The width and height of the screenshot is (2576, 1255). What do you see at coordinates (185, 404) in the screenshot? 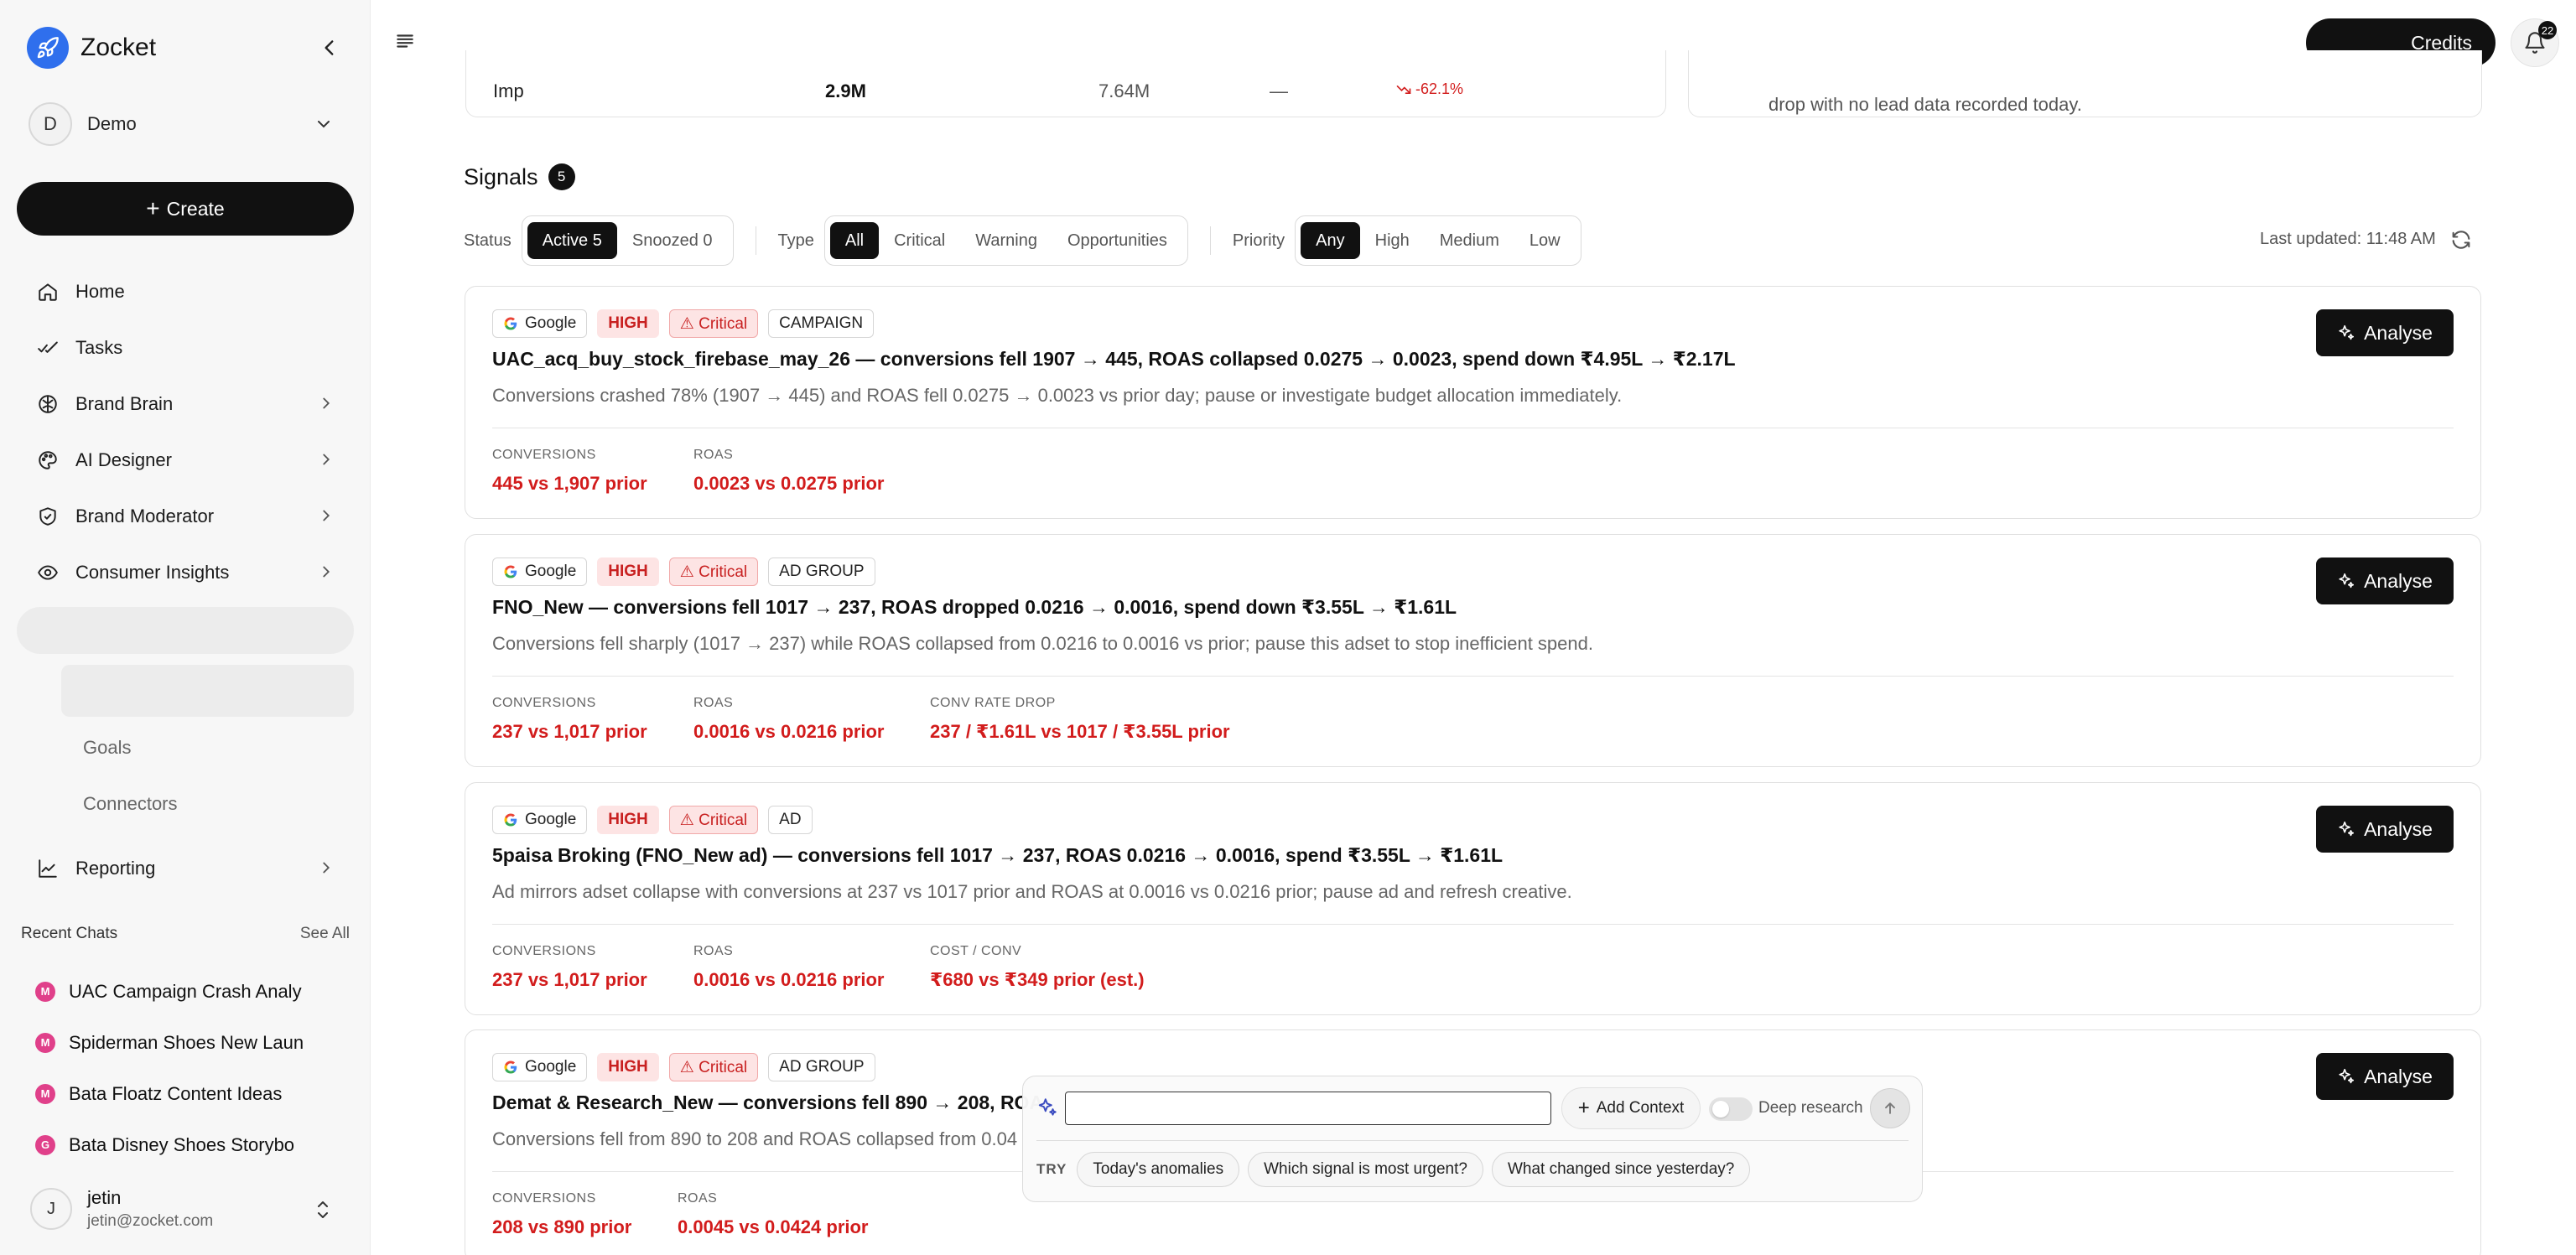
I see `sidebar-item-brand-brain: Brand Brain` at bounding box center [185, 404].